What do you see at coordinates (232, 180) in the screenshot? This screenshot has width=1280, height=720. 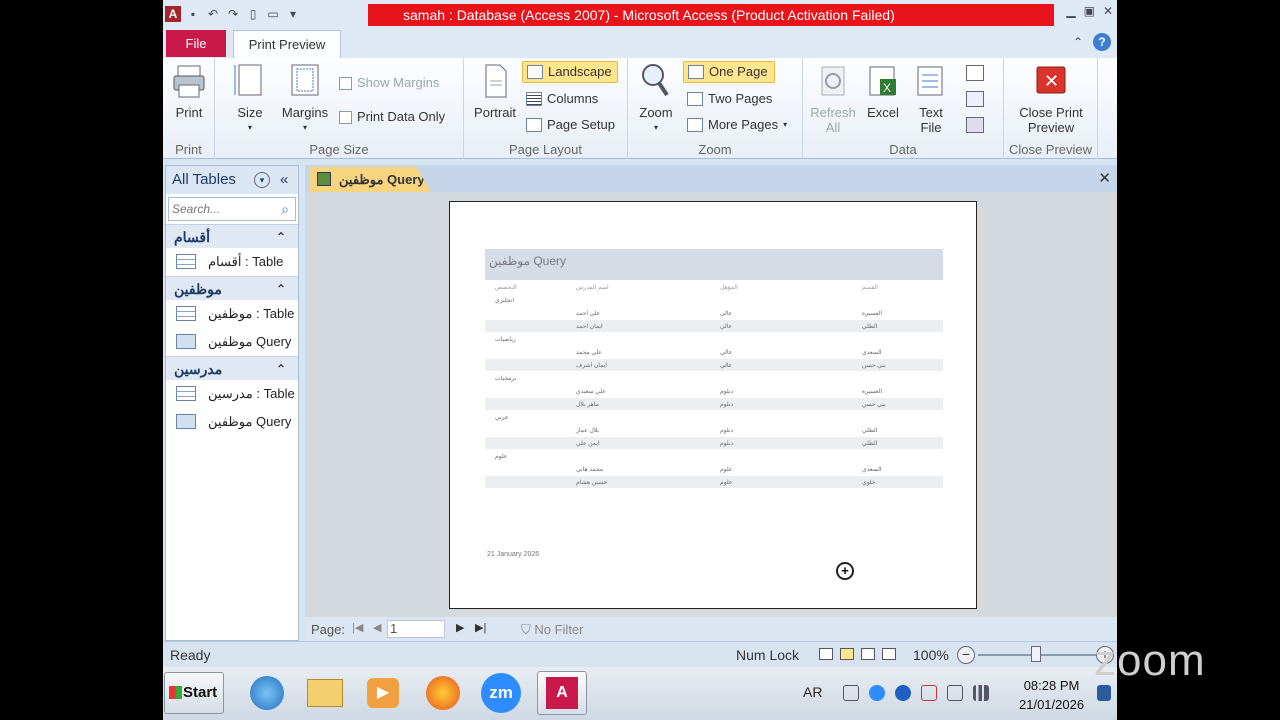 I see `nav-header: All Tables ▾ «` at bounding box center [232, 180].